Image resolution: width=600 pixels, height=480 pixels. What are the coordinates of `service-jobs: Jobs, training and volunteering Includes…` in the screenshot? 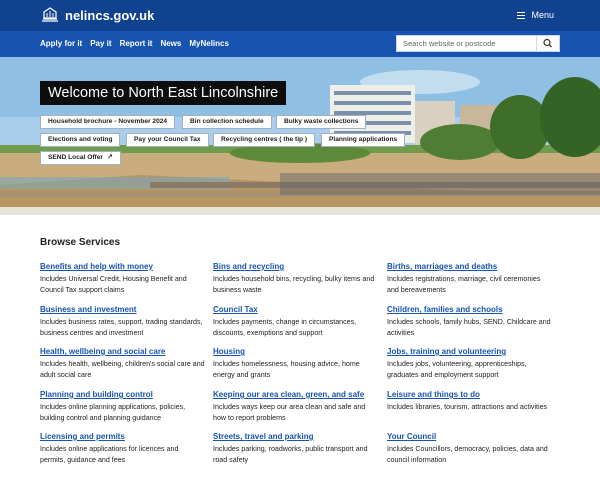 It's located at (469, 363).